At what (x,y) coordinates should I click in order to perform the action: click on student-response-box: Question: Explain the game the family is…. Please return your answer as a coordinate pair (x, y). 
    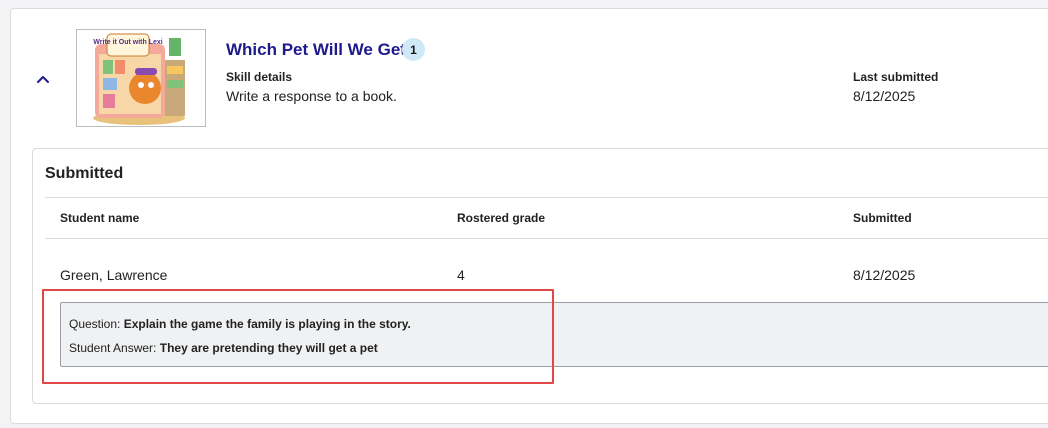
    Looking at the image, I should click on (554, 334).